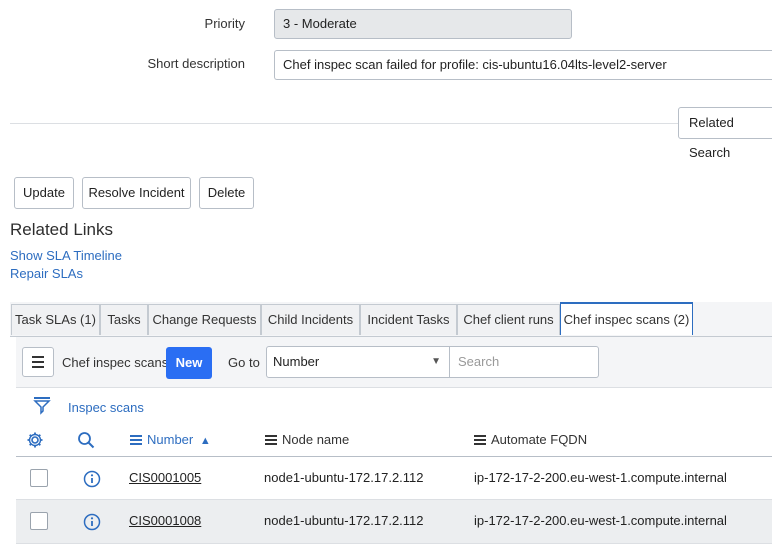 The height and width of the screenshot is (554, 772). I want to click on row-number-link: CIS0001008, so click(165, 520).